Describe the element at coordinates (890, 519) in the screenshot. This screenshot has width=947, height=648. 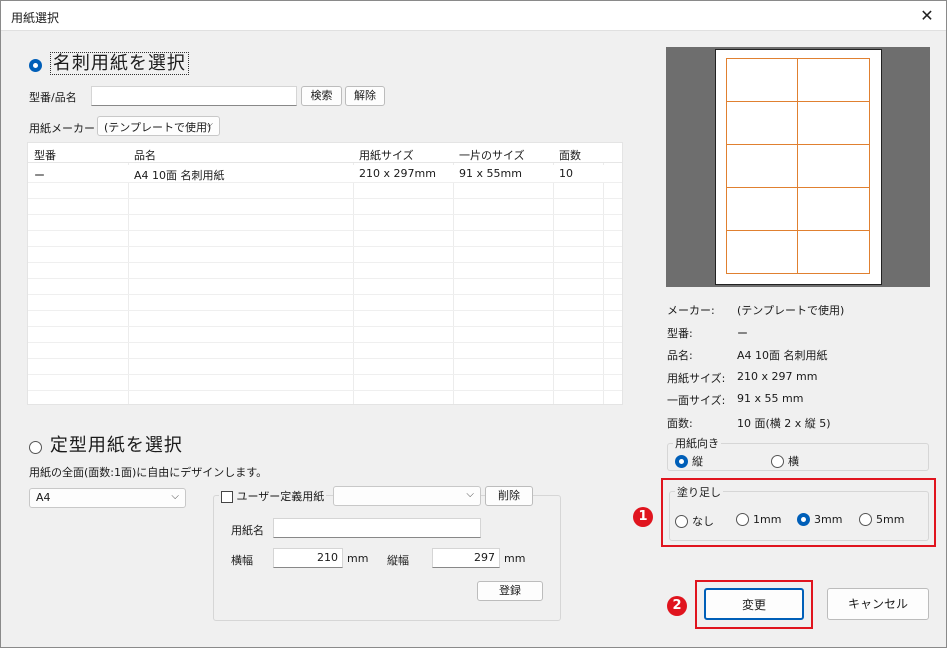
I see `bleed-5mm-label: 5mm` at that location.